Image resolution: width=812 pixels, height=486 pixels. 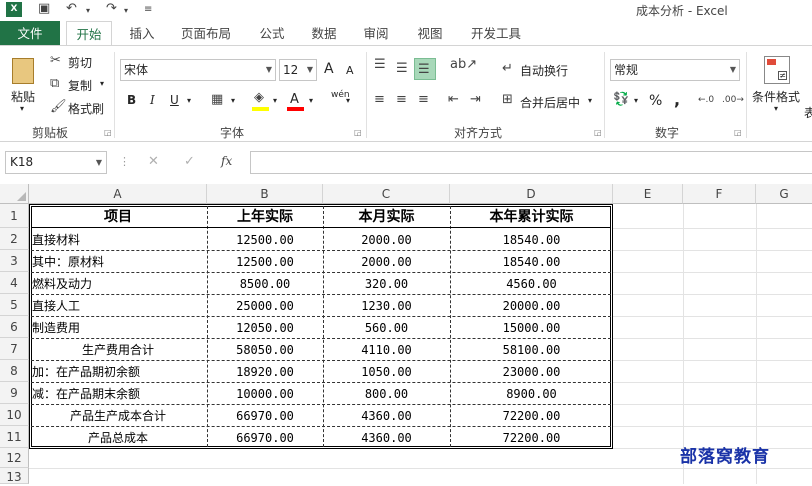 What do you see at coordinates (531, 394) in the screenshot?
I see `table-cell-value: 8900.00` at bounding box center [531, 394].